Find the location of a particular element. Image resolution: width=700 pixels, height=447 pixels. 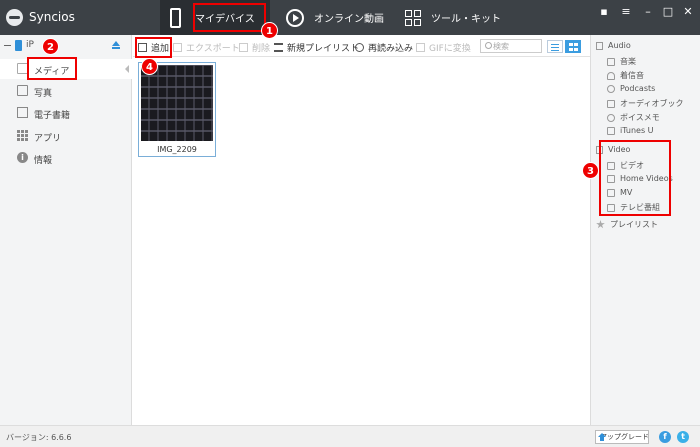

search-box is located at coordinates (511, 46).